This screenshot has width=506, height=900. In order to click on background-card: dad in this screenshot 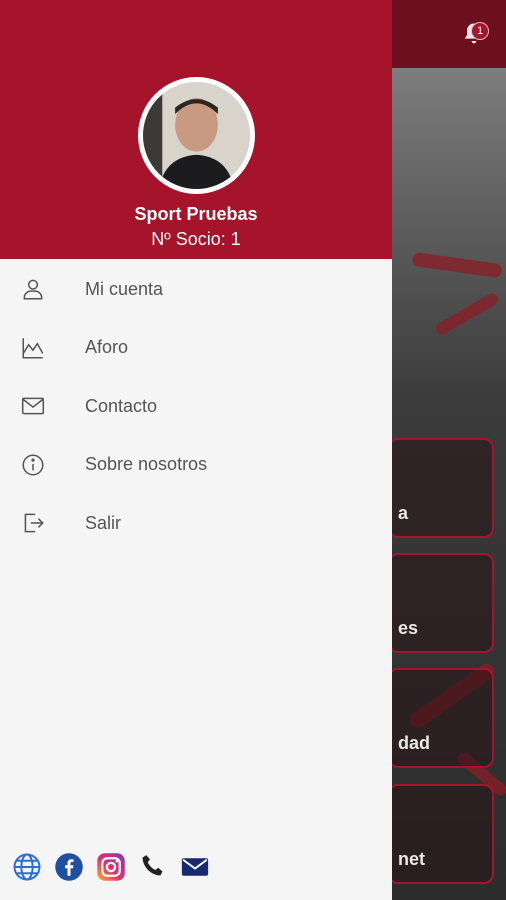, I will do `click(441, 718)`.